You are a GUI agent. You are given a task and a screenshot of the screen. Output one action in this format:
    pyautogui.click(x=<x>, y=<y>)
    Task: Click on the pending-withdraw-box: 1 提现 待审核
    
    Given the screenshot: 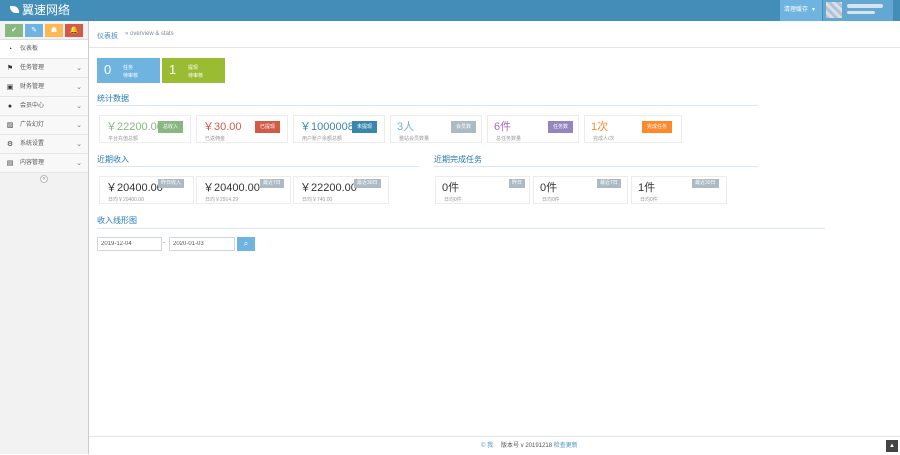 What is the action you would take?
    pyautogui.click(x=193, y=70)
    